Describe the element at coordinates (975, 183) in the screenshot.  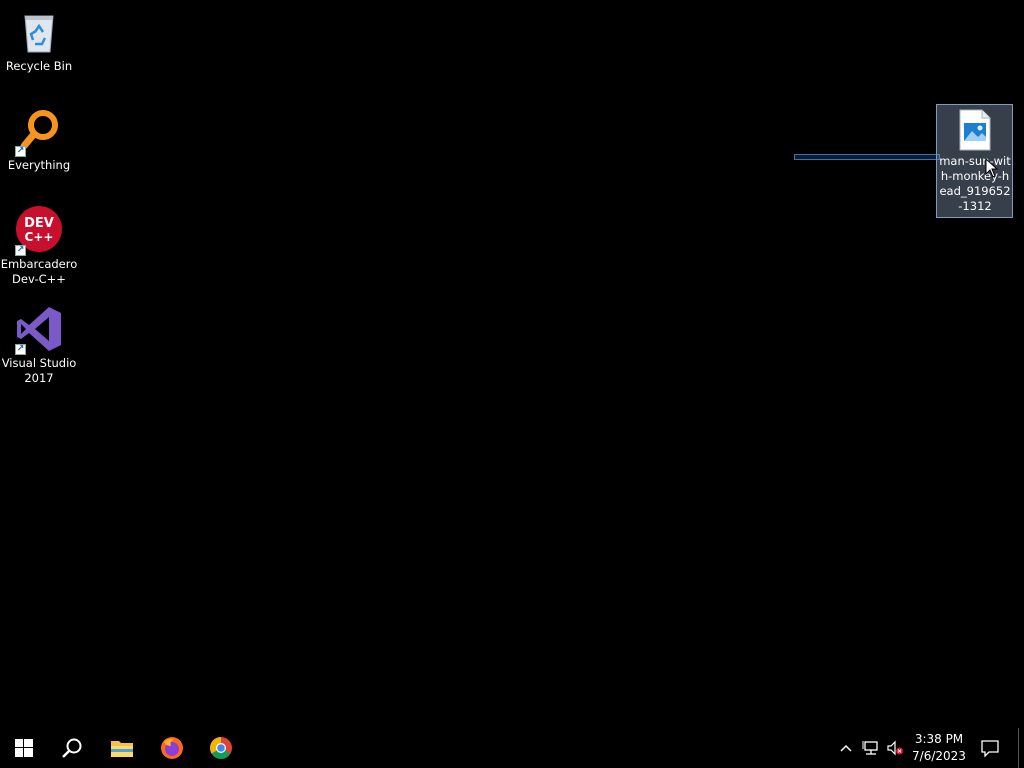
I see `image-file-label: man-sun-with-monkey-head_919652-1312` at that location.